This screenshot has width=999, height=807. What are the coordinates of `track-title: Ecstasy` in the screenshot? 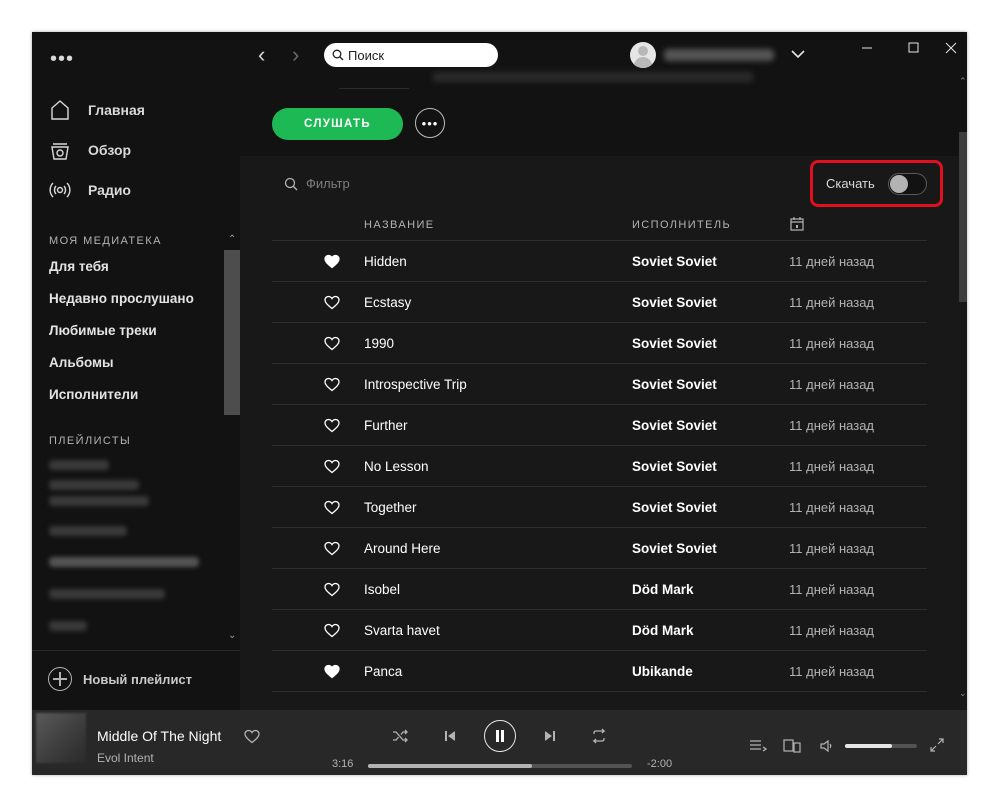 It's located at (387, 302).